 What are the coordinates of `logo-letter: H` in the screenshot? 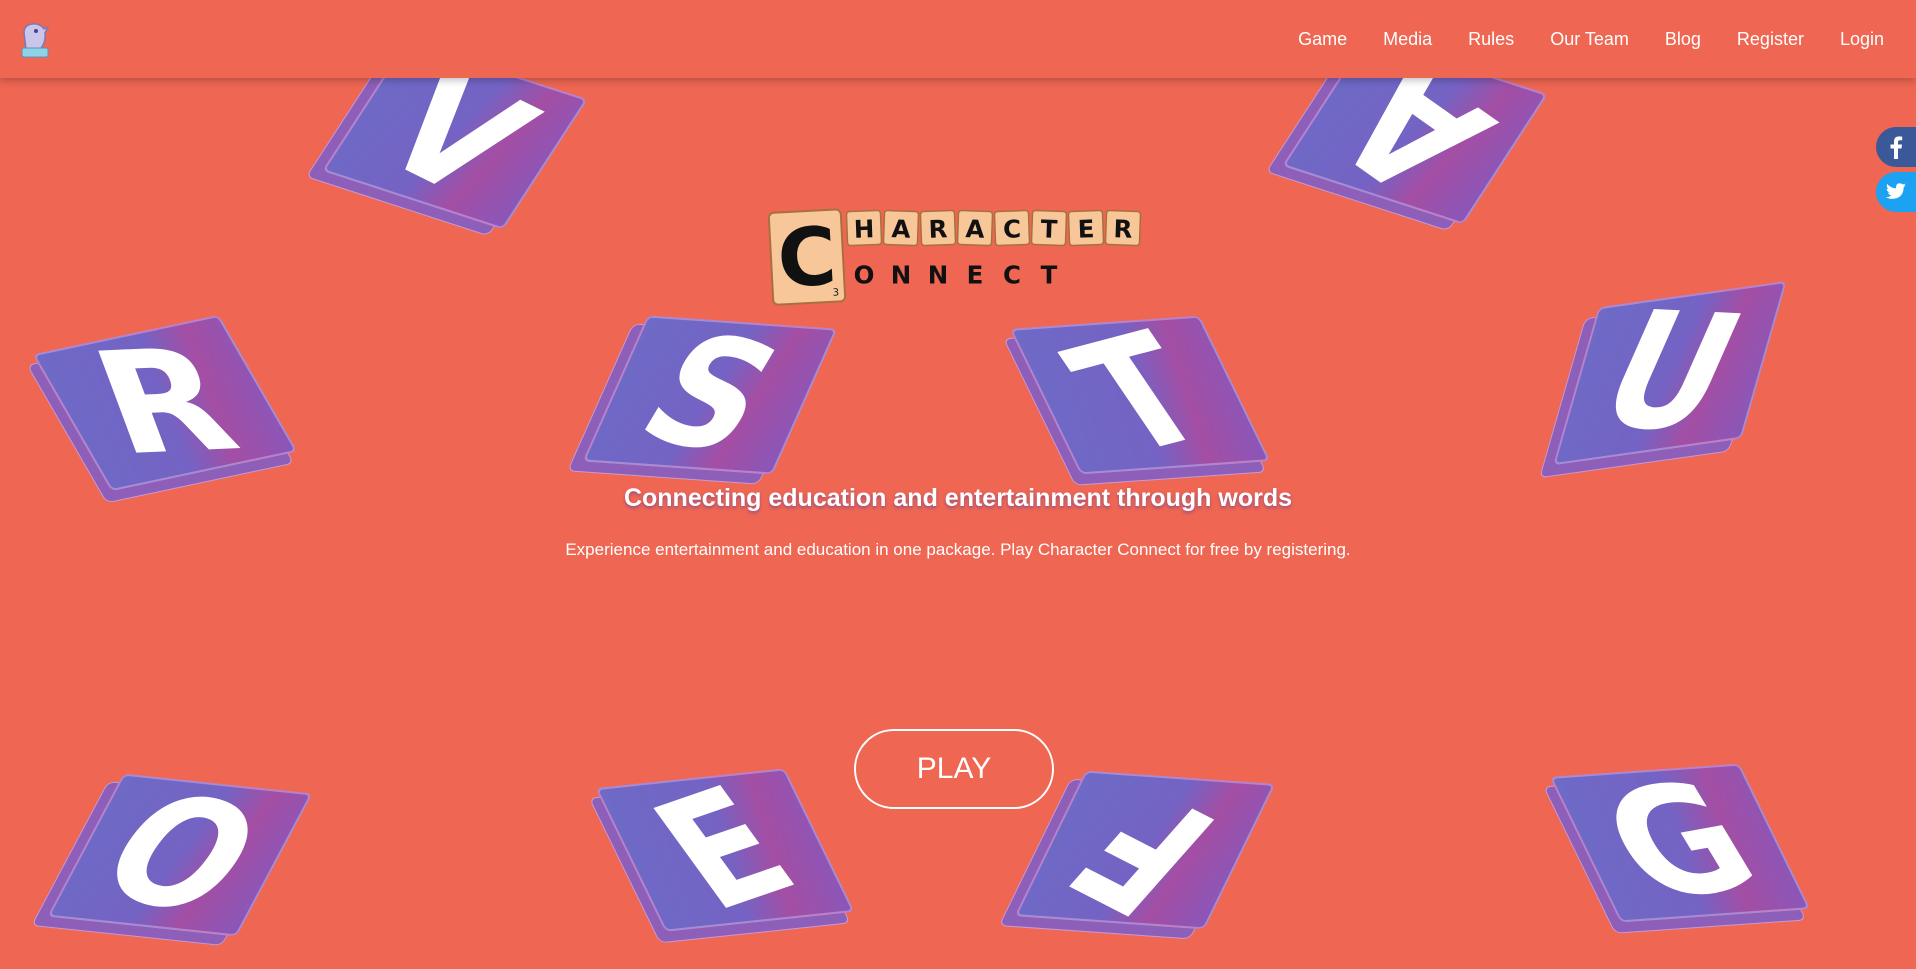 It's located at (863, 229).